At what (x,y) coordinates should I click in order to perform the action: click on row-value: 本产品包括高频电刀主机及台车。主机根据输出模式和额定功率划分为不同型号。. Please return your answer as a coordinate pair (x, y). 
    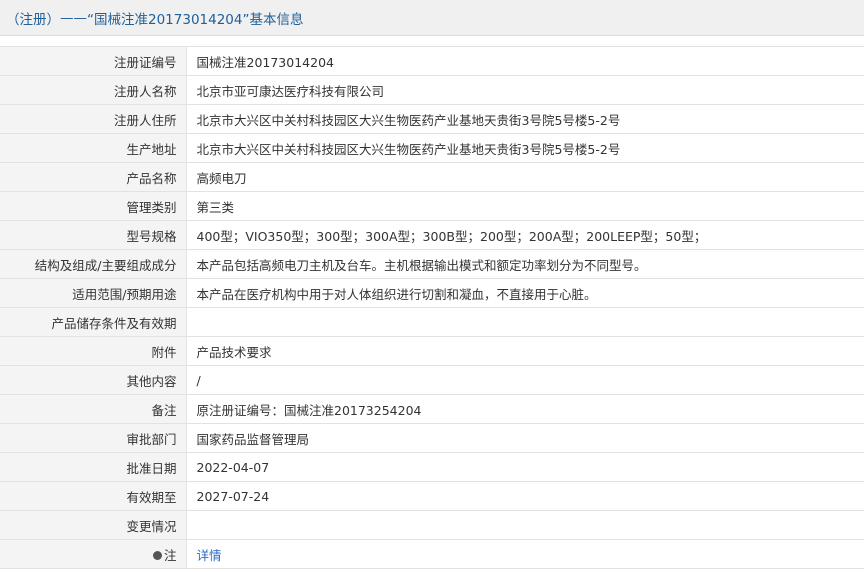
    Looking at the image, I should click on (525, 264).